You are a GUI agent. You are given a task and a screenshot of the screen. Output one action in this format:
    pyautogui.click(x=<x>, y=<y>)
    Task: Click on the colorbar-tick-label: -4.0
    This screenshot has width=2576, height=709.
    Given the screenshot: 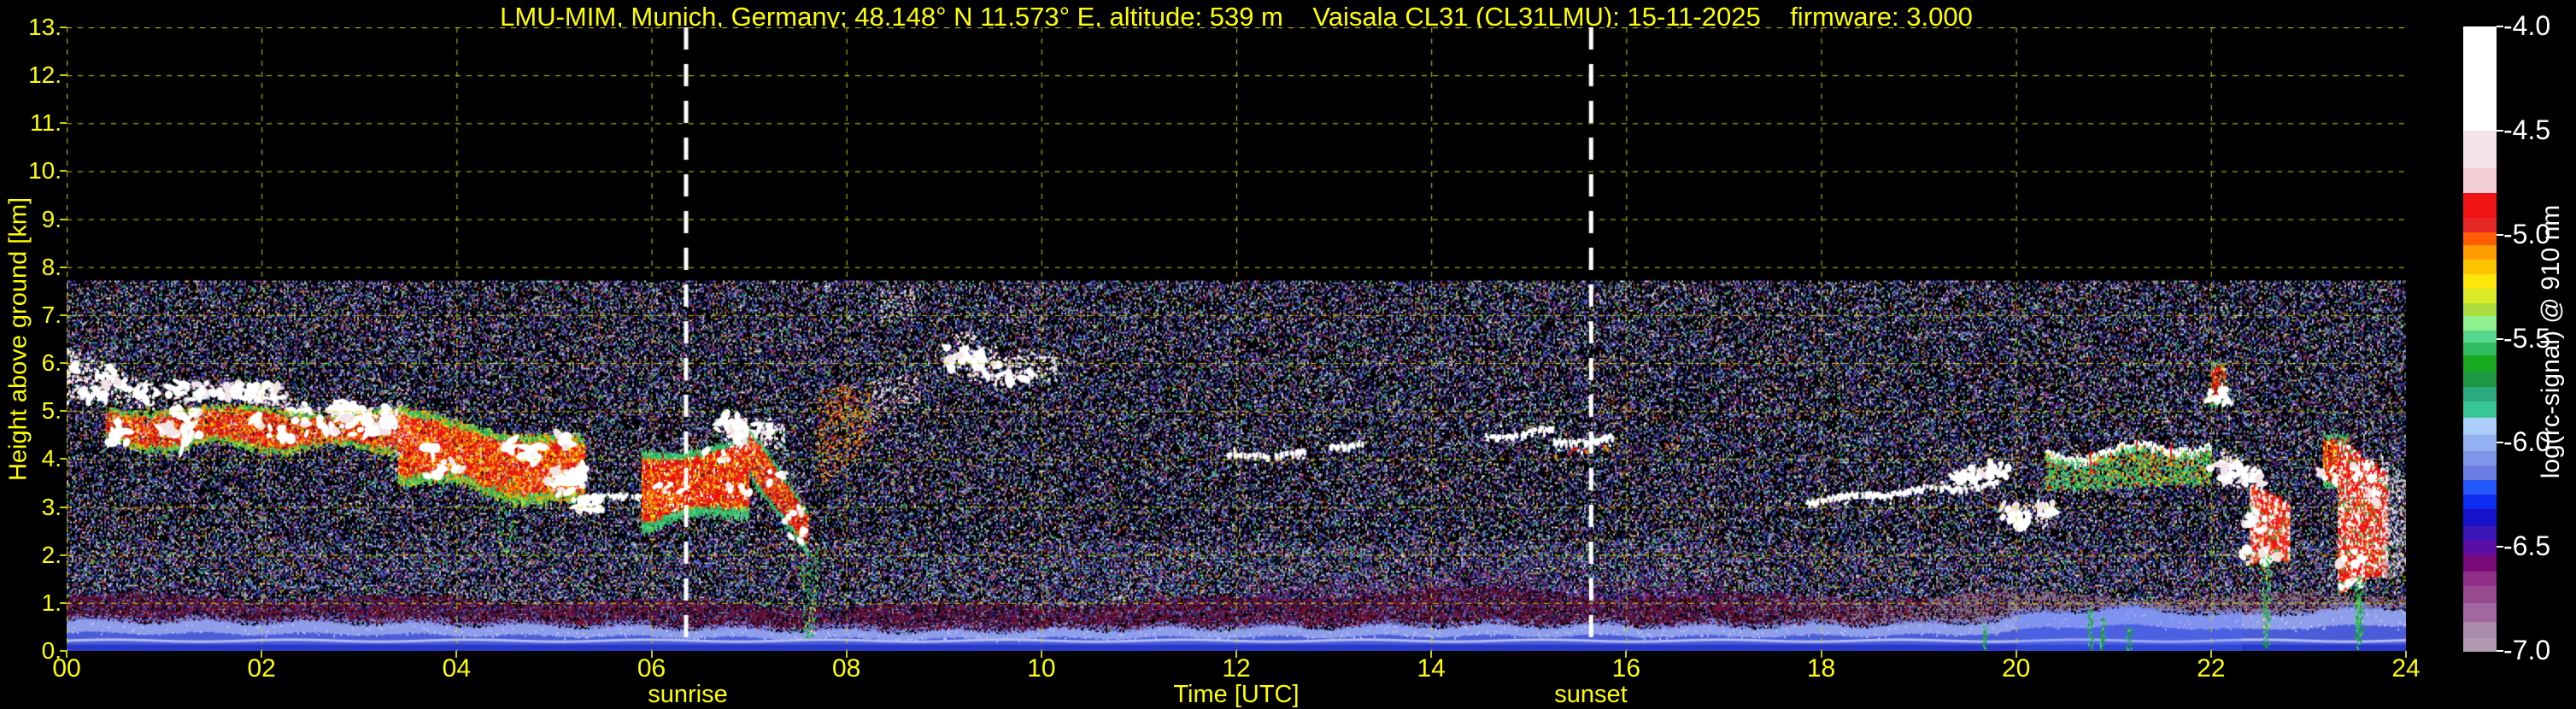 What is the action you would take?
    pyautogui.click(x=2527, y=25)
    